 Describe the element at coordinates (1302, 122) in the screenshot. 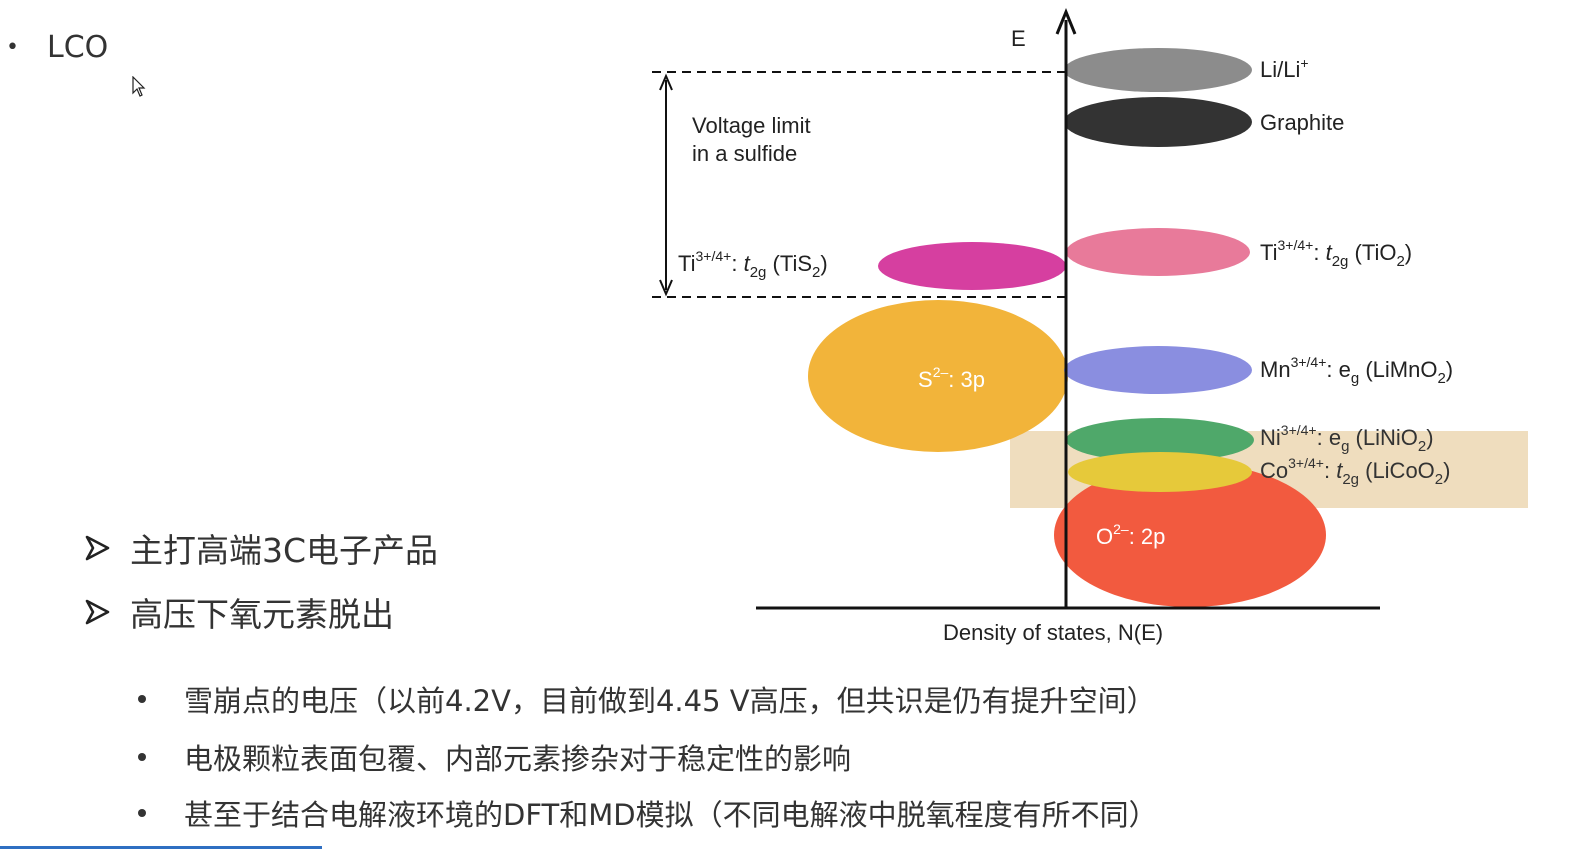

I see `graphite-label: Graphite` at that location.